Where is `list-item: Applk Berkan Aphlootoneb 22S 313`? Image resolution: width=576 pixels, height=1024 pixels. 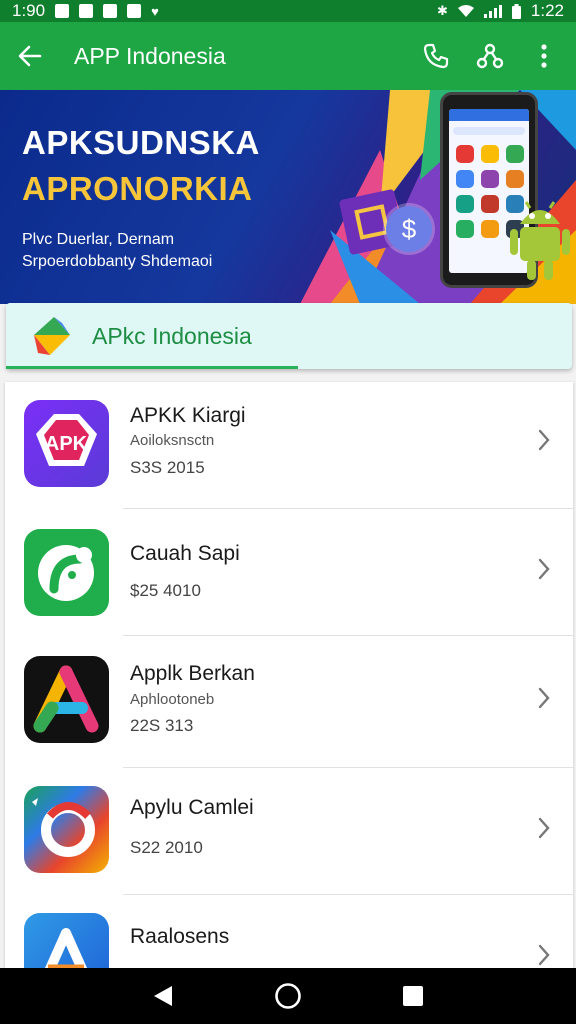
list-item: Applk Berkan Aphlootoneb 22S 313 is located at coordinates (289, 702).